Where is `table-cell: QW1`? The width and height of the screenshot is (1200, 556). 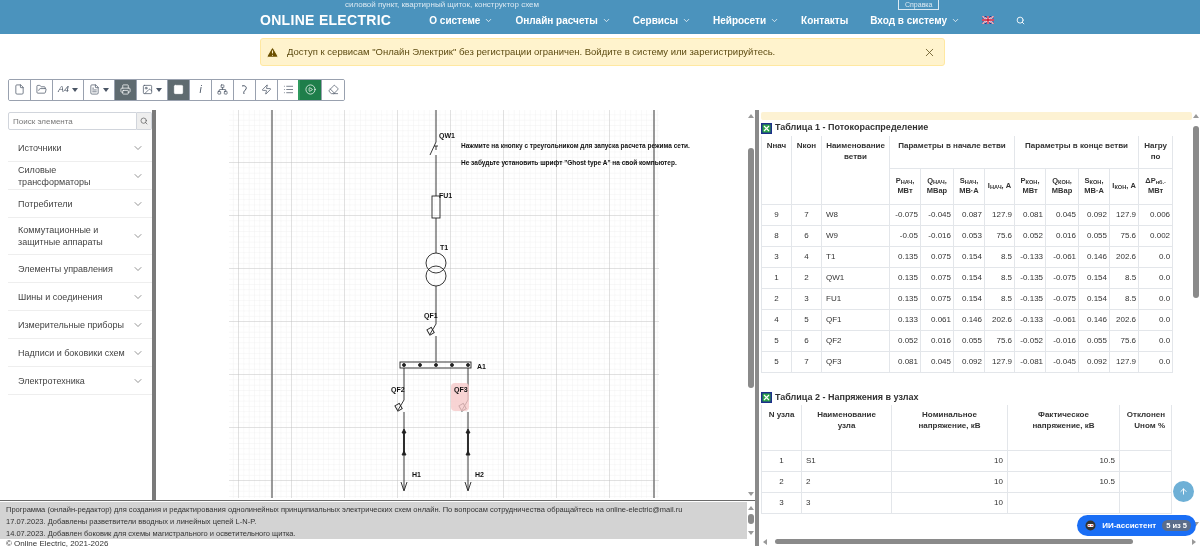 table-cell: QW1 is located at coordinates (855, 277).